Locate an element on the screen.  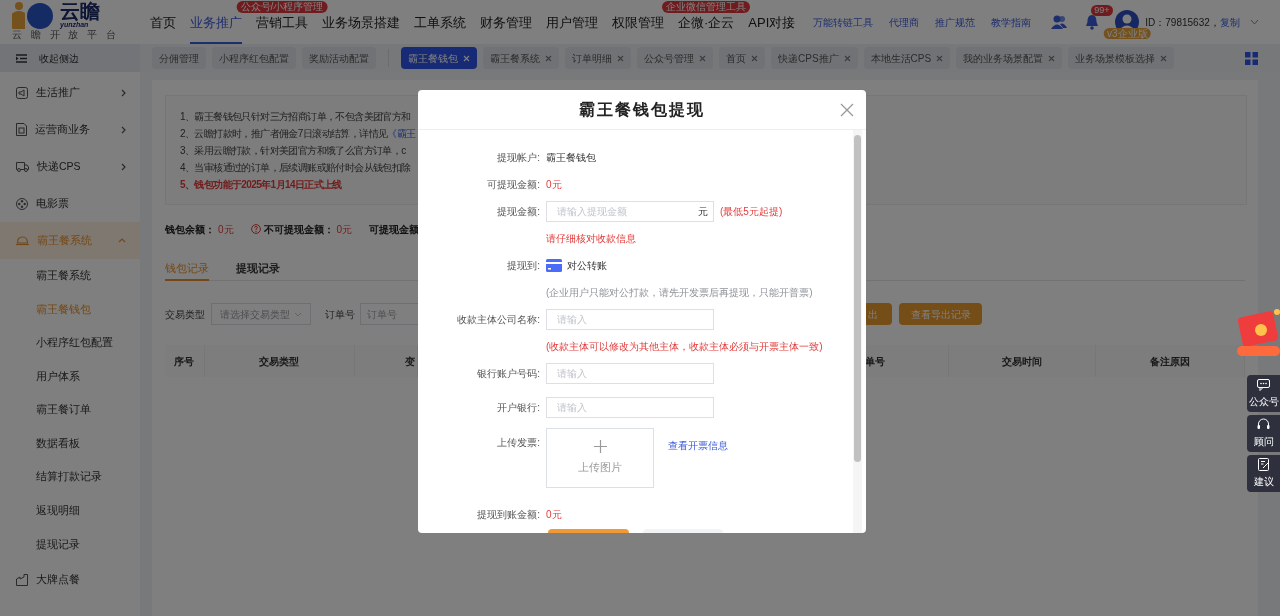
upload-box: 上传图片 is located at coordinates (600, 458).